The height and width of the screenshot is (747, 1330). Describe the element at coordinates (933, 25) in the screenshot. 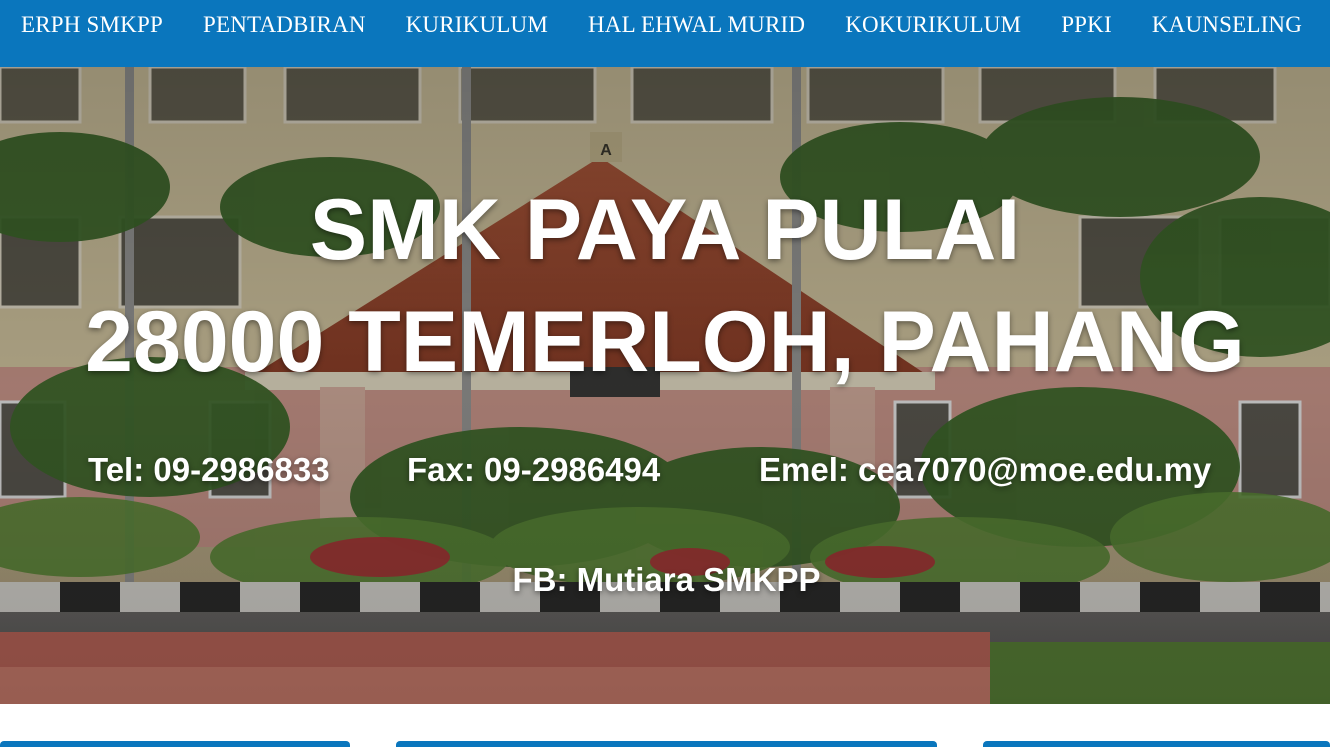

I see `nav-item-kokurikulum: KOKURIKULUM` at that location.